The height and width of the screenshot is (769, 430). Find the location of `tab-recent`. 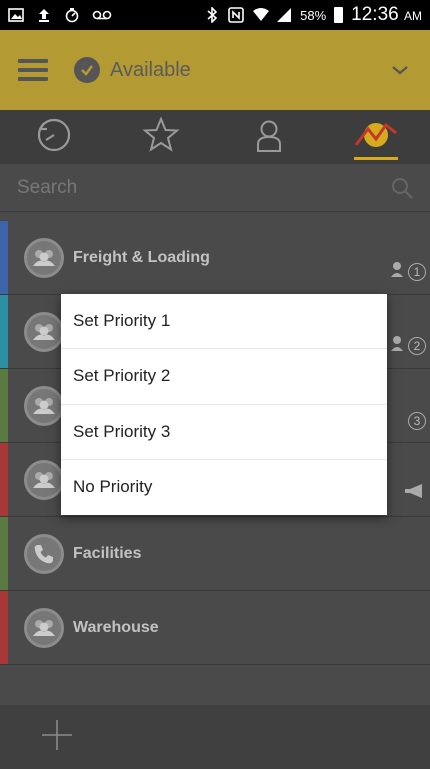

tab-recent is located at coordinates (54, 137).